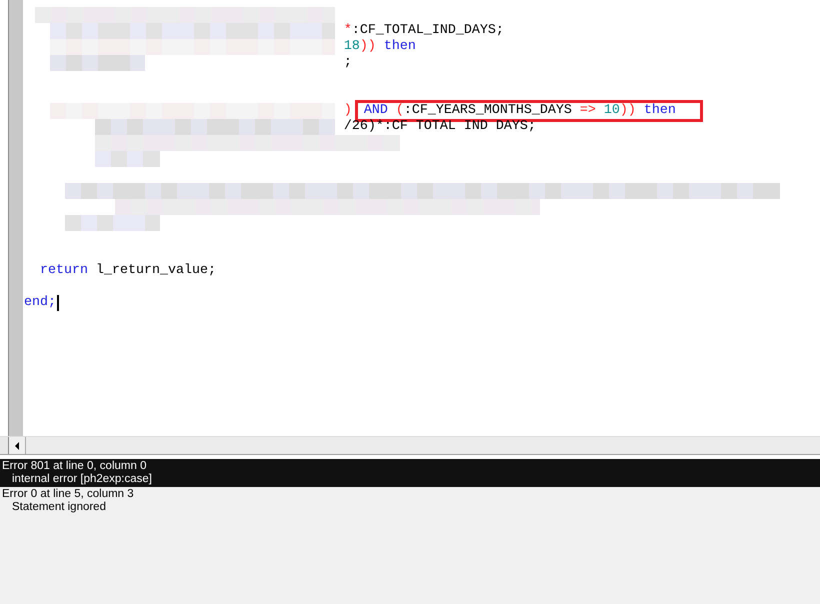 Image resolution: width=820 pixels, height=604 pixels. What do you see at coordinates (611, 111) in the screenshot?
I see `code-token: 10` at bounding box center [611, 111].